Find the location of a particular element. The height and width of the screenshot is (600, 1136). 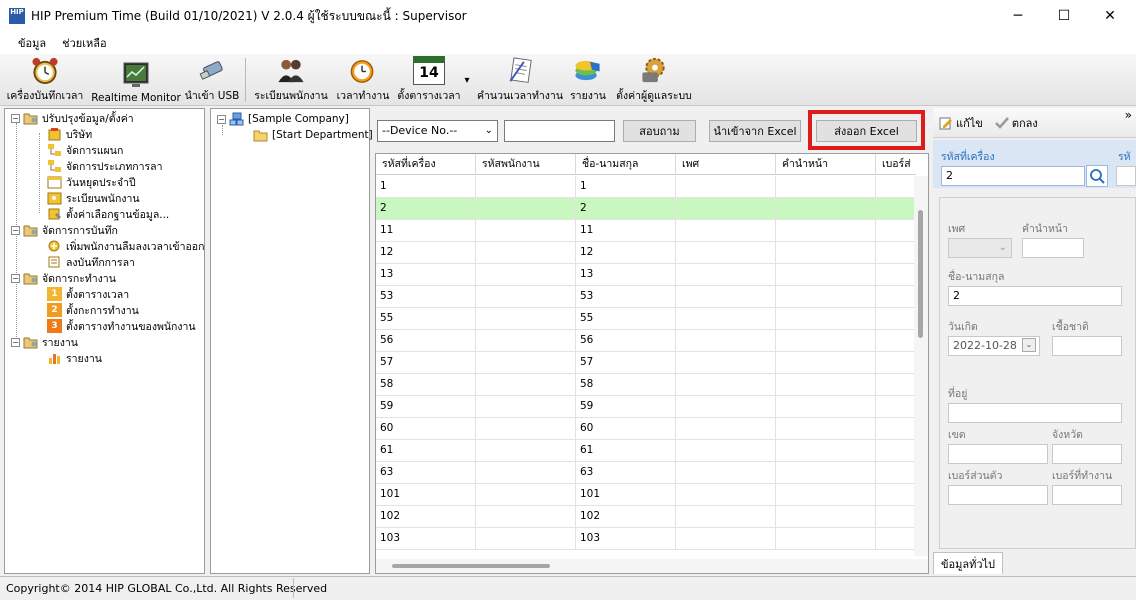

query-button: สอบถาม is located at coordinates (659, 131).